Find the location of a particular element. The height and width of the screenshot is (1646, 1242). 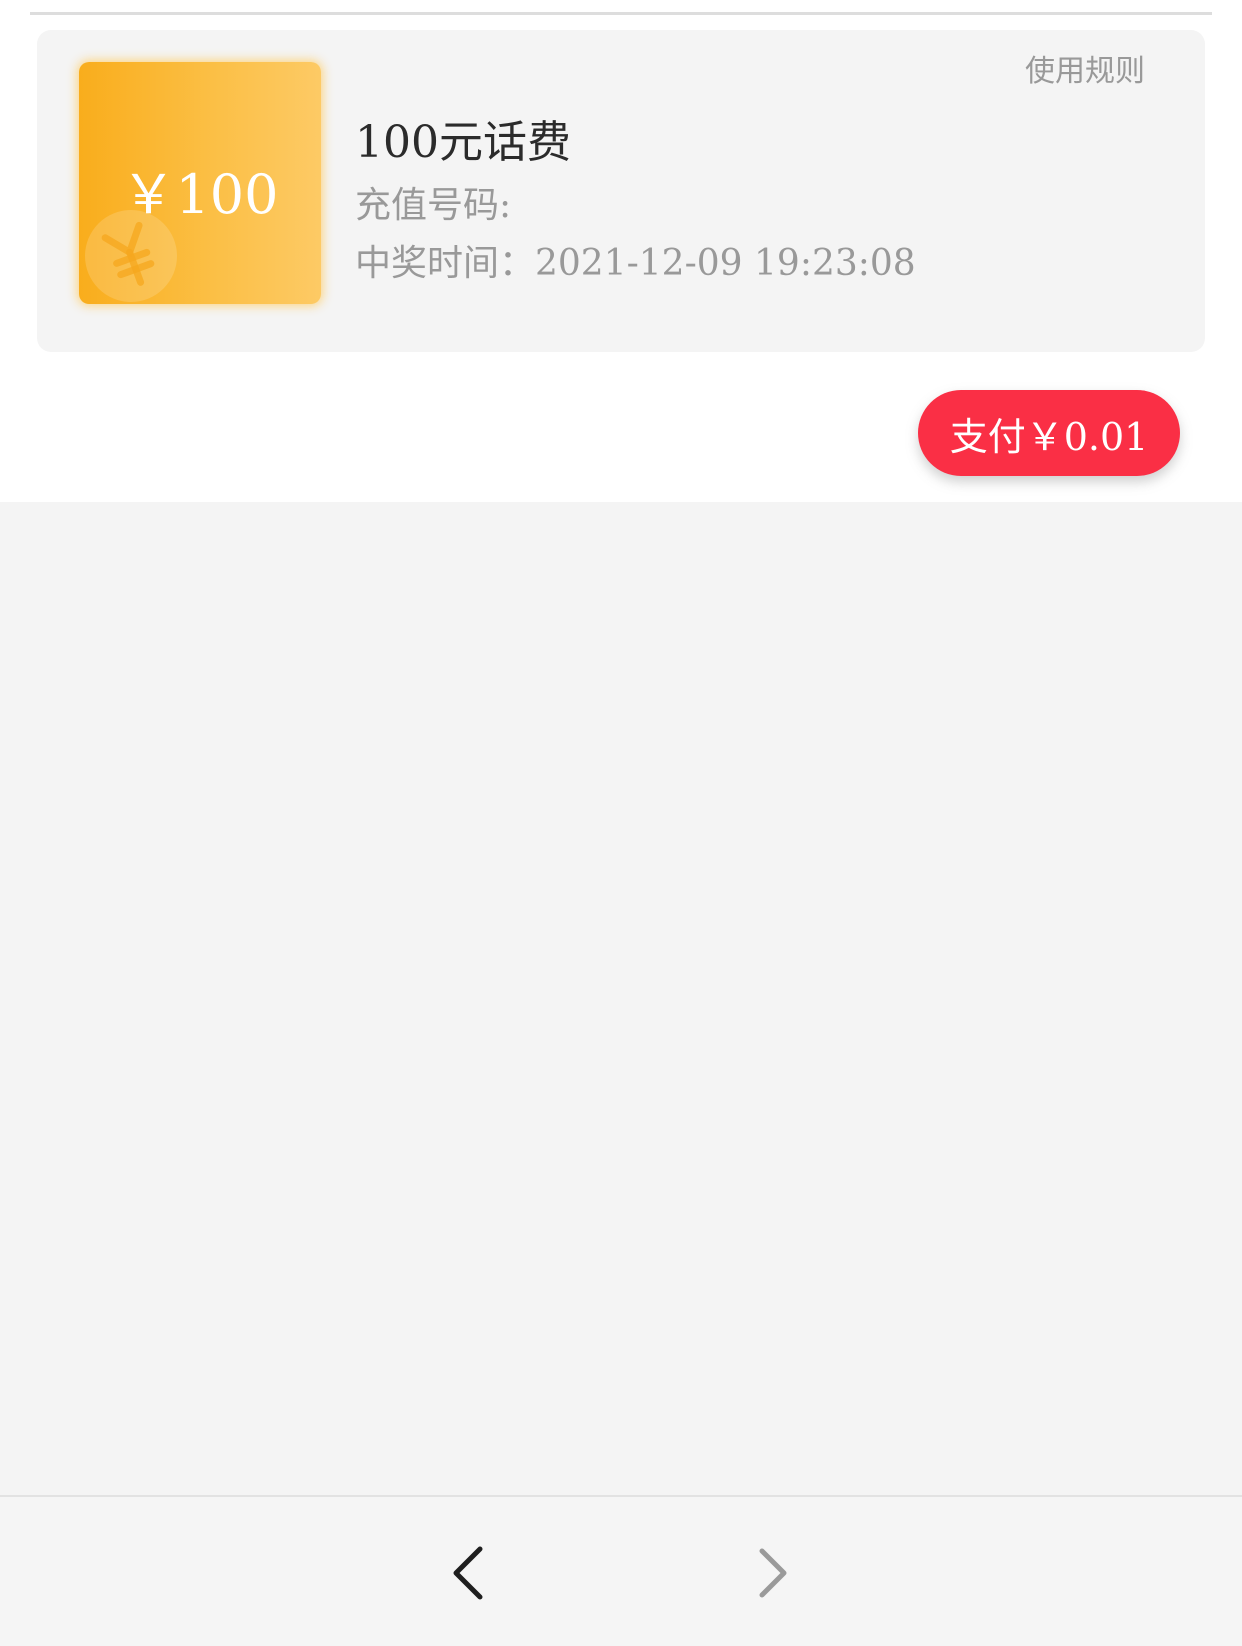

top-divider is located at coordinates (621, 13).